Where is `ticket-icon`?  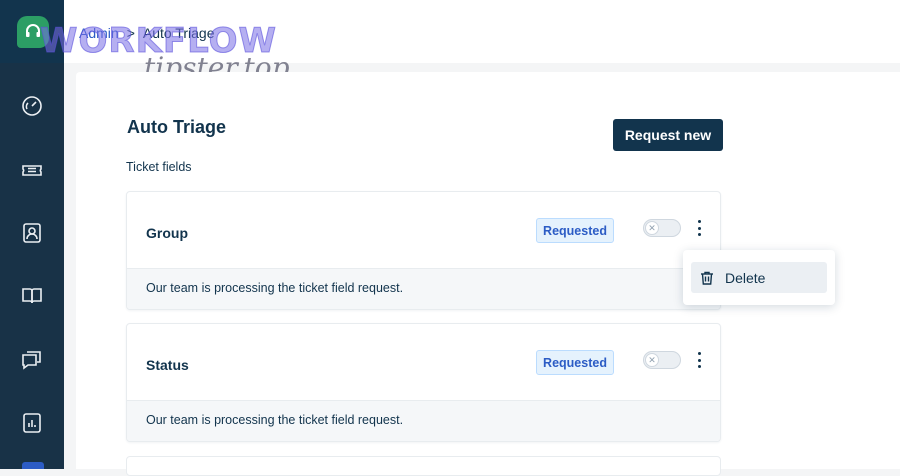 ticket-icon is located at coordinates (32, 170).